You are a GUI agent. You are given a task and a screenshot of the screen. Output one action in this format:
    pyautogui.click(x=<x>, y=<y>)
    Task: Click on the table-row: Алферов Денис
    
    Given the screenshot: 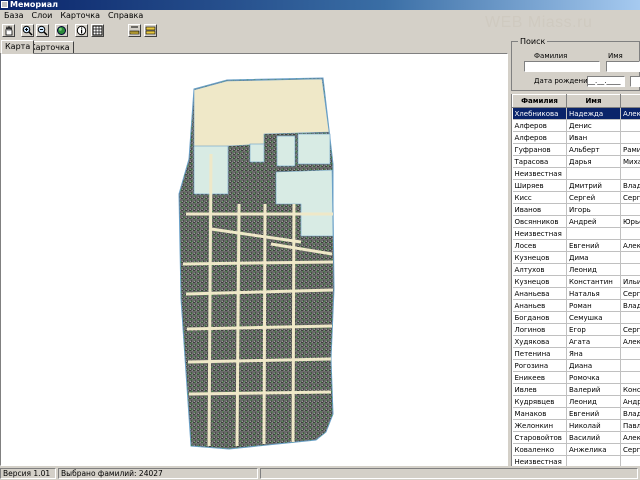 What is the action you would take?
    pyautogui.click(x=576, y=125)
    